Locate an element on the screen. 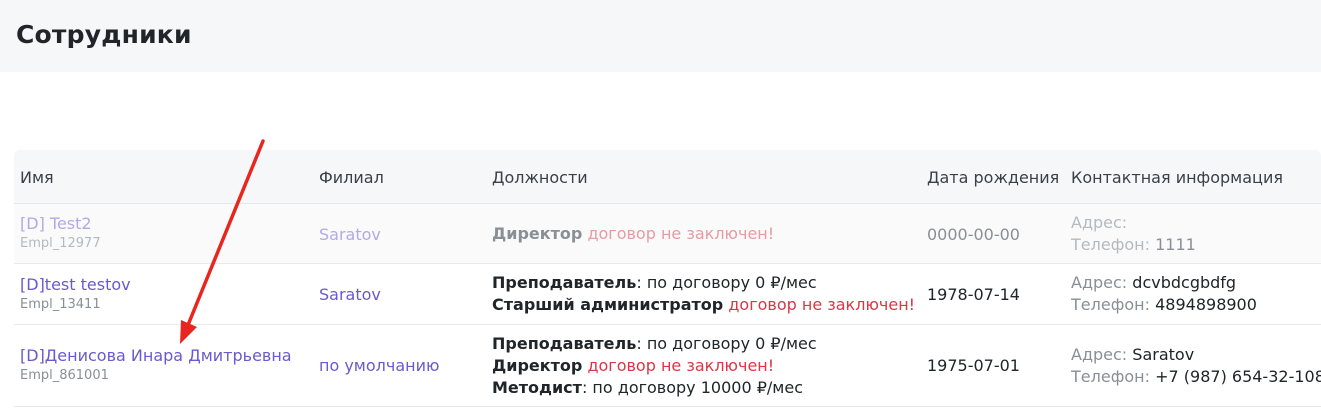 This screenshot has width=1321, height=411. branch-link: по умолчанию is located at coordinates (379, 365).